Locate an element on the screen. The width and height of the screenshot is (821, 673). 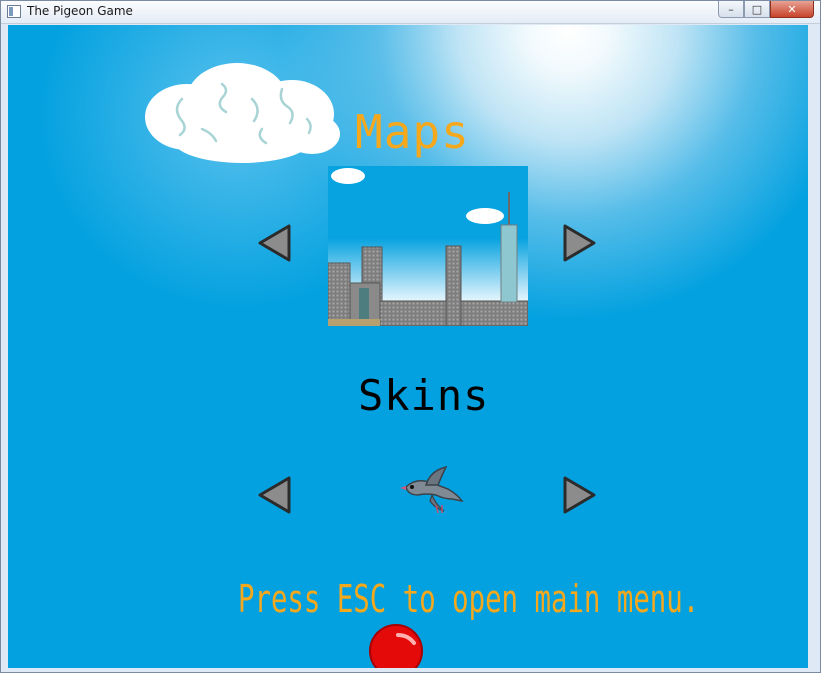
maps-next-arrow-icon is located at coordinates (579, 243).